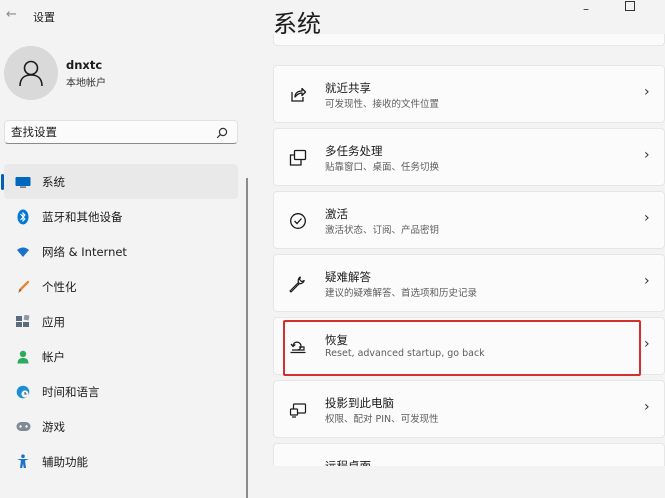 The width and height of the screenshot is (665, 498). What do you see at coordinates (84, 251) in the screenshot?
I see `nav-label: 网络 & Internet` at bounding box center [84, 251].